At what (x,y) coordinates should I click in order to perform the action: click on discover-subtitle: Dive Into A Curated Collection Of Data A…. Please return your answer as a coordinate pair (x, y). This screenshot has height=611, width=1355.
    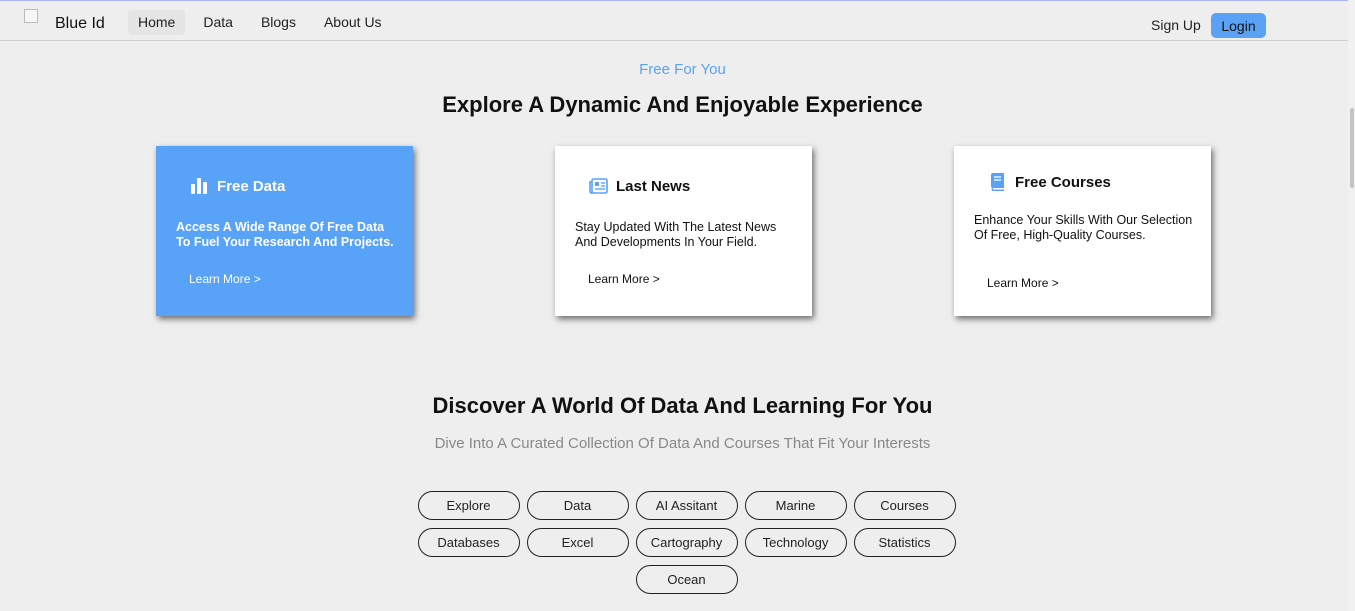
    Looking at the image, I should click on (682, 443).